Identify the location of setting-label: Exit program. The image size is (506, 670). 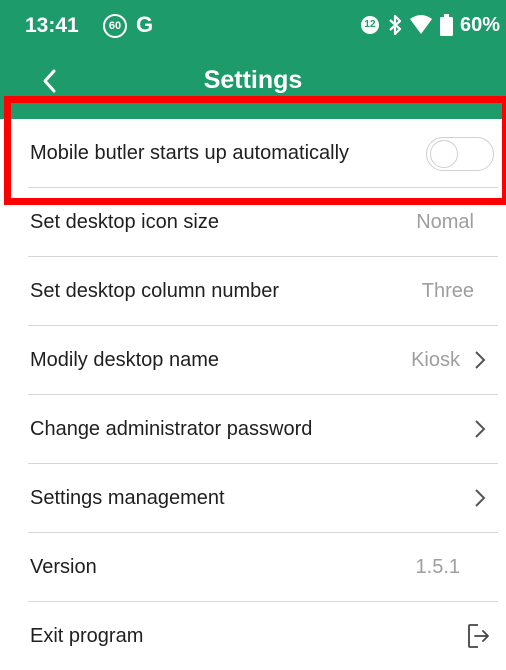
(87, 636).